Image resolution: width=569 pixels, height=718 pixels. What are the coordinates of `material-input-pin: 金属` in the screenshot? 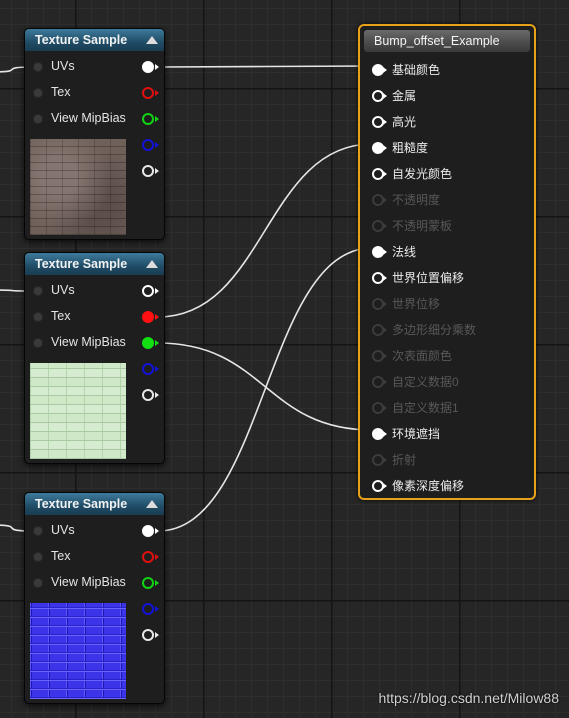 It's located at (445, 94).